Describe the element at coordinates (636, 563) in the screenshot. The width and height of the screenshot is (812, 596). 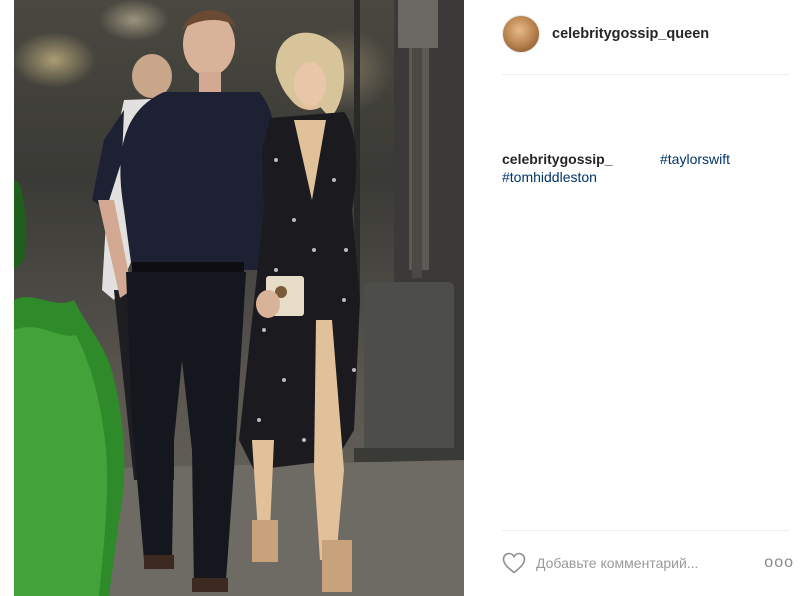
I see `comment-input` at that location.